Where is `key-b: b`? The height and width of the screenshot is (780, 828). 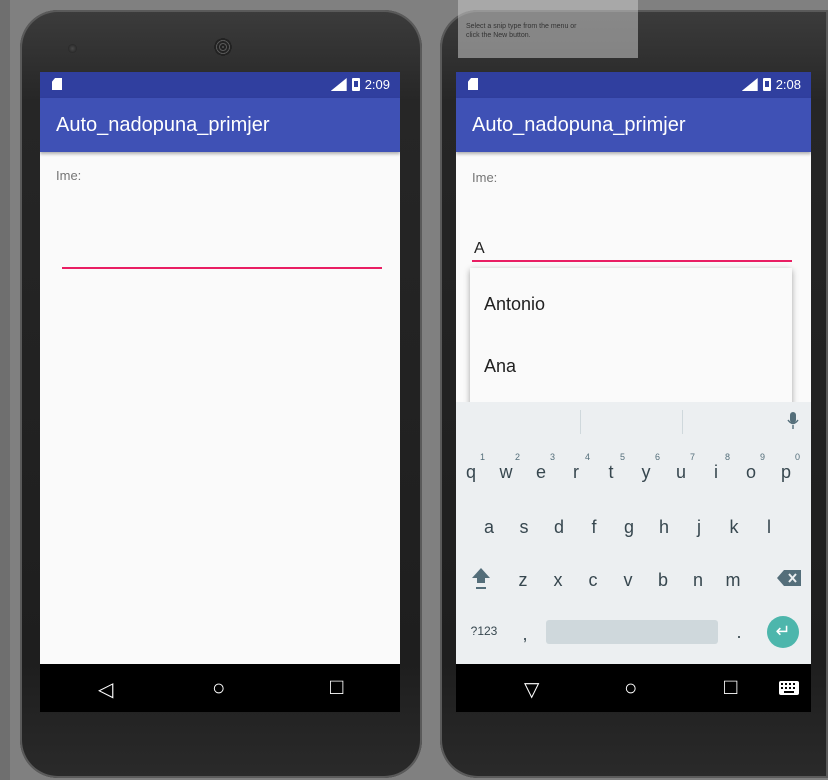 key-b: b is located at coordinates (663, 580).